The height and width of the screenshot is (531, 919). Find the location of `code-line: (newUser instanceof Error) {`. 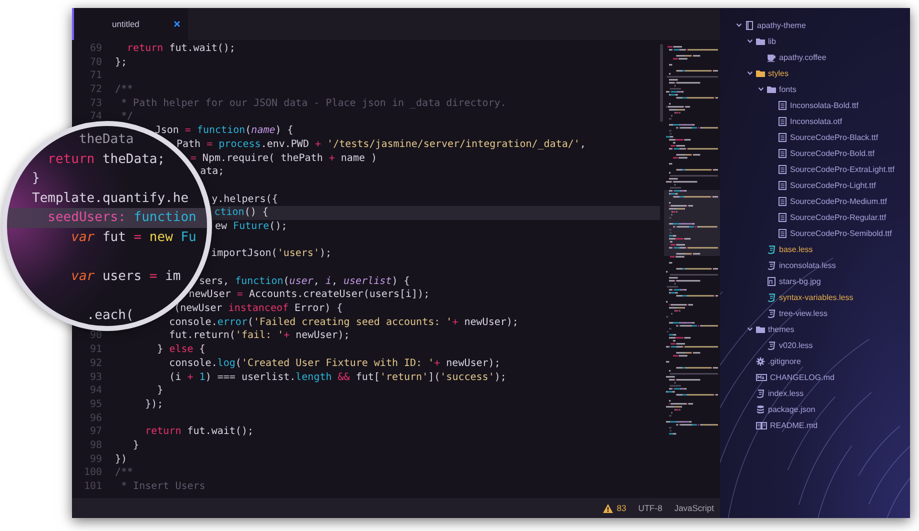

code-line: (newUser instanceof Error) { is located at coordinates (258, 309).